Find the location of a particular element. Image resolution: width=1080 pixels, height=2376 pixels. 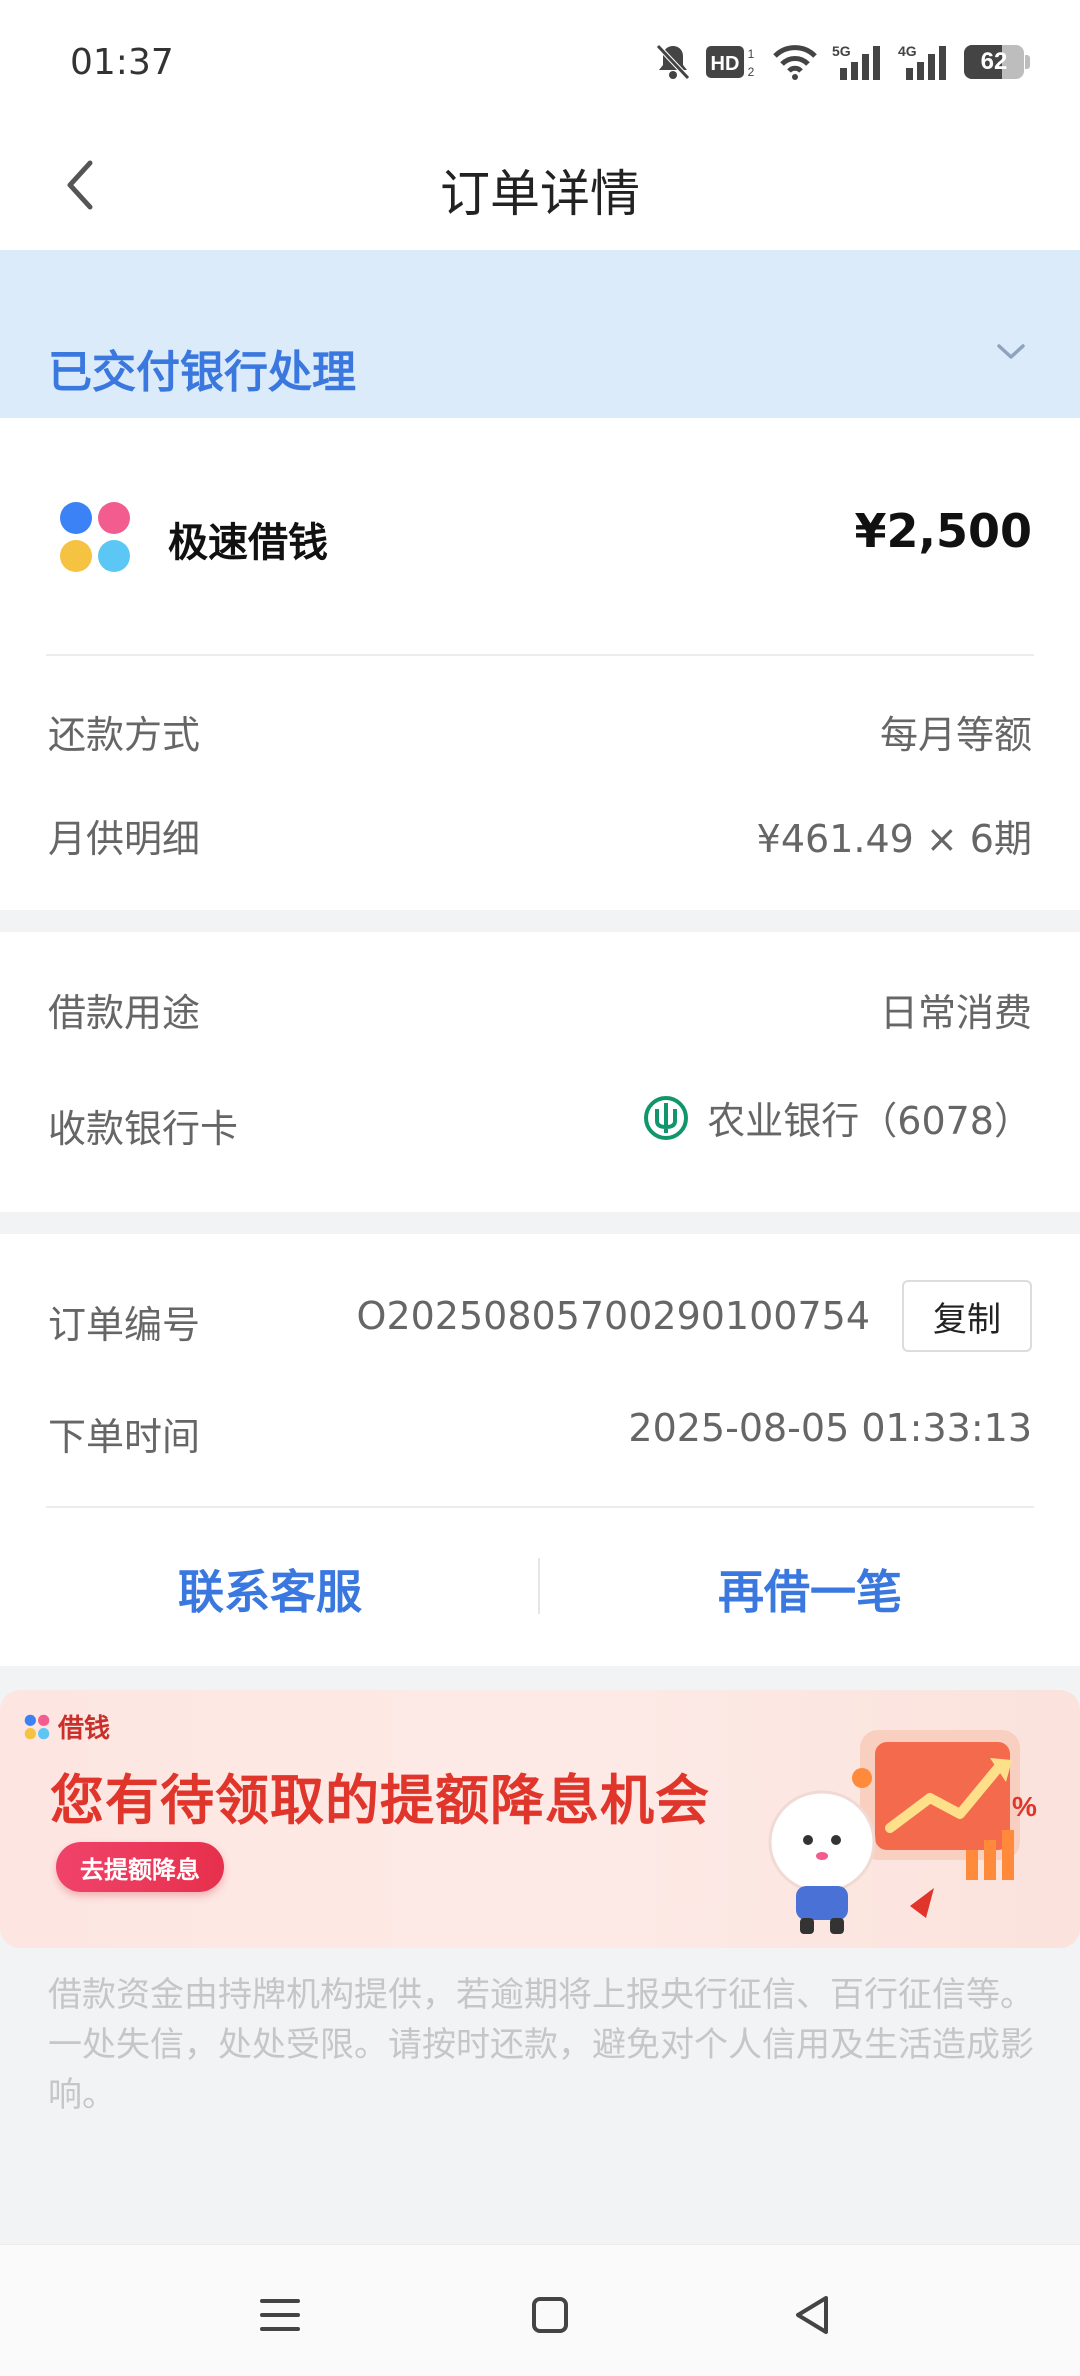

hd-icon: HD 1 2 is located at coordinates (730, 62).